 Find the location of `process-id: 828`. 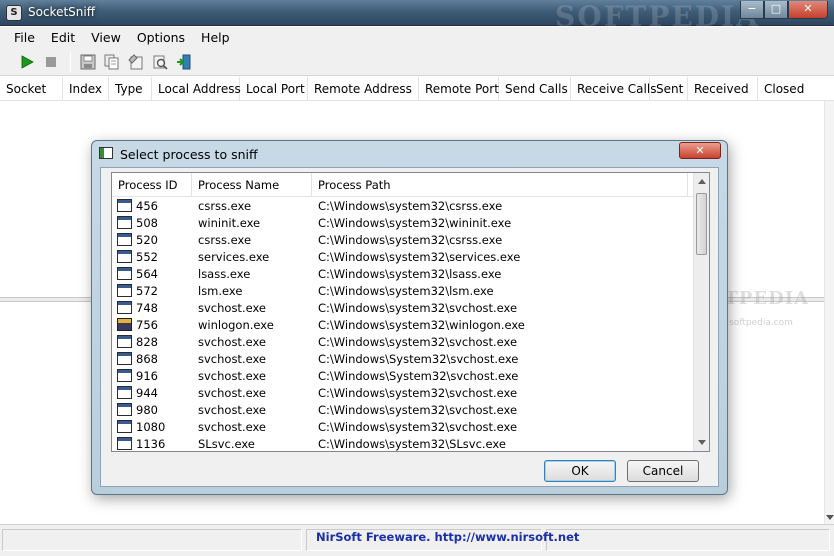

process-id: 828 is located at coordinates (147, 341).